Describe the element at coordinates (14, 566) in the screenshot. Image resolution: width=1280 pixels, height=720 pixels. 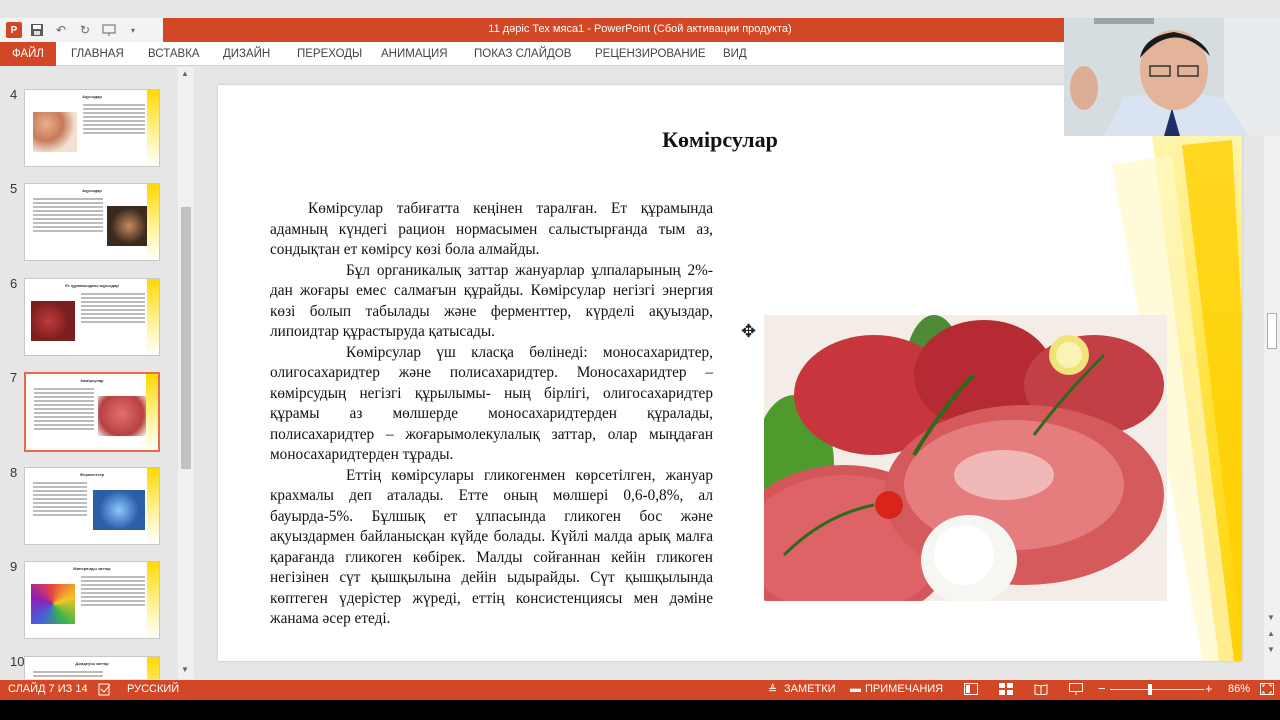
I see `thumbnail-number: 9` at that location.